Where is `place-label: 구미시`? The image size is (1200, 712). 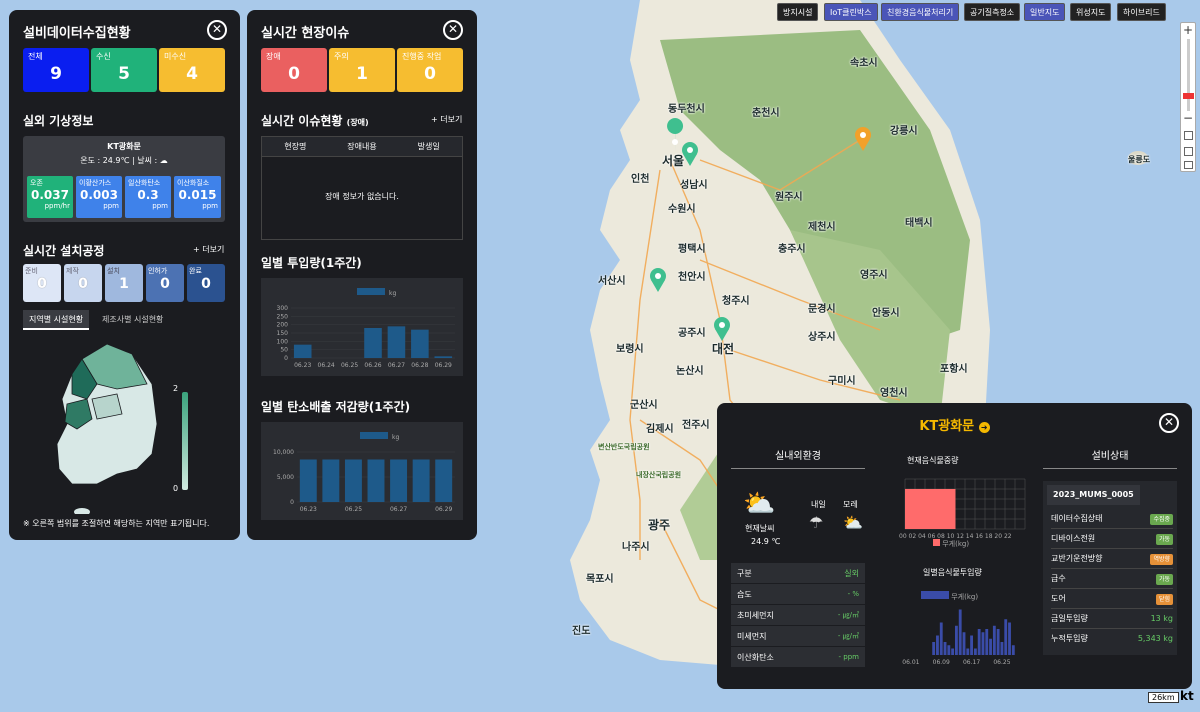 place-label: 구미시 is located at coordinates (842, 381).